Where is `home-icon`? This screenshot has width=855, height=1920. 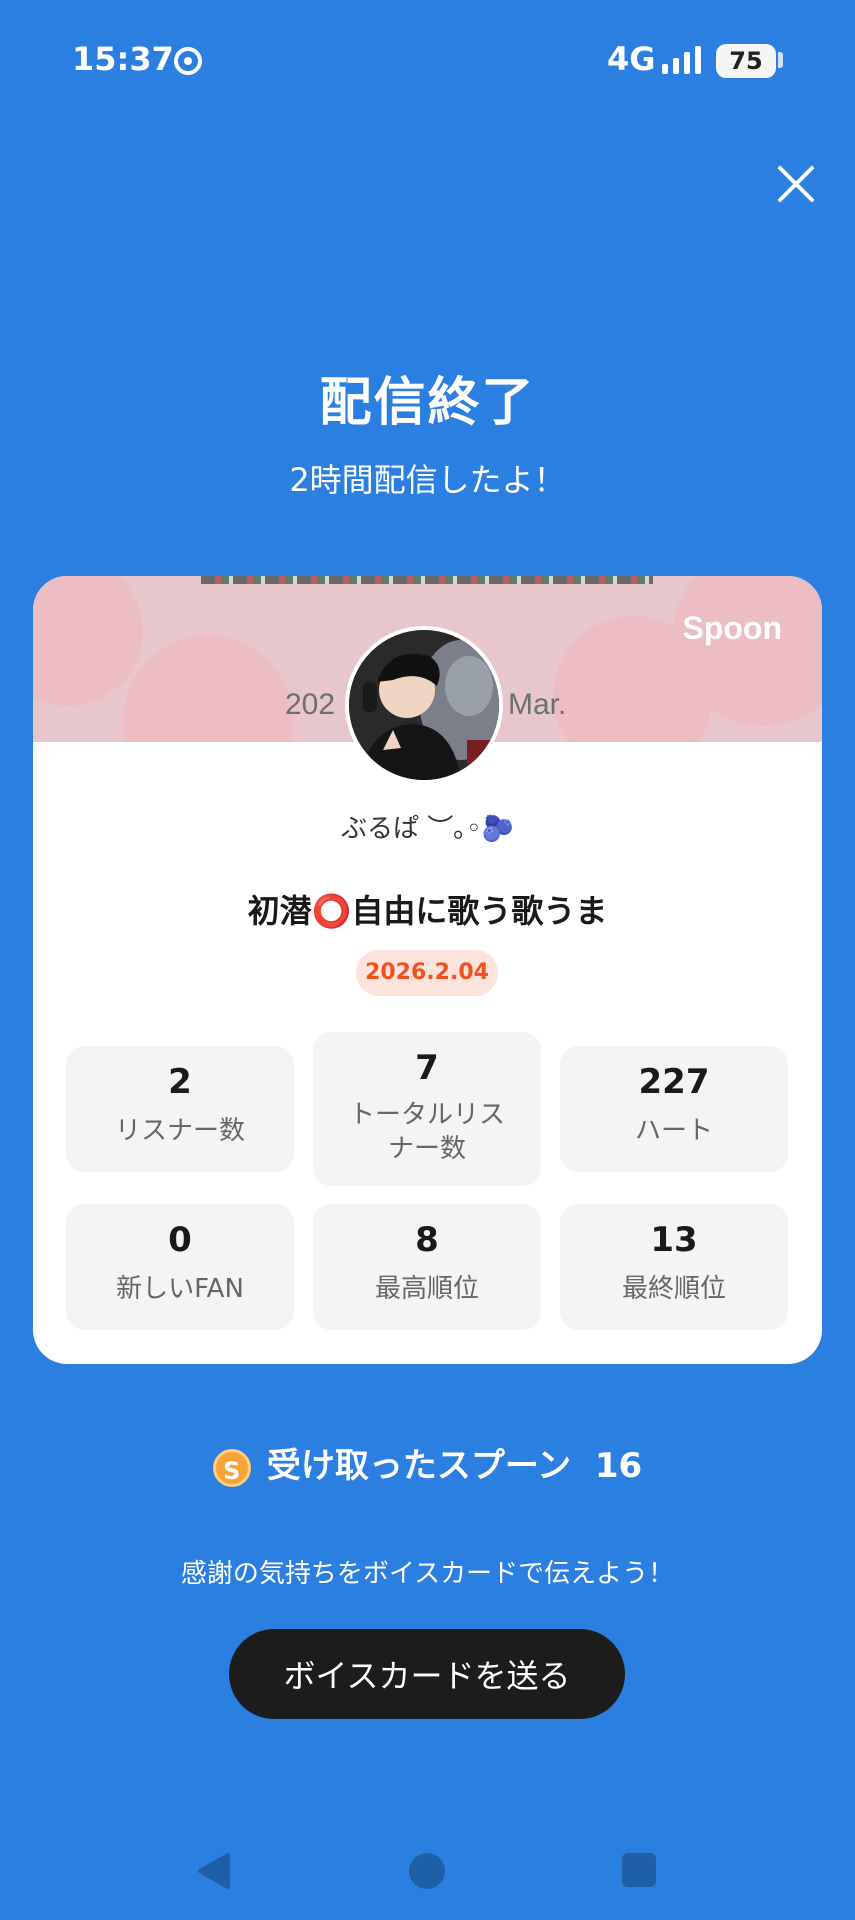
home-icon is located at coordinates (427, 1871).